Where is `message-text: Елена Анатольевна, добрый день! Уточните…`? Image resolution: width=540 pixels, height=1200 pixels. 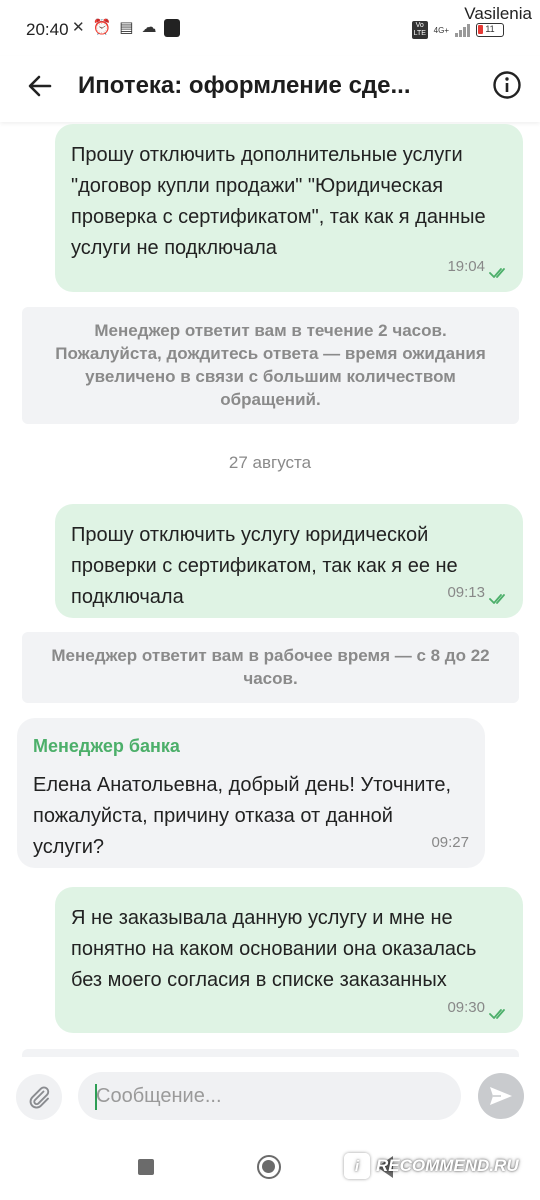 message-text: Елена Анатольевна, добрый день! Уточните… is located at coordinates (242, 816).